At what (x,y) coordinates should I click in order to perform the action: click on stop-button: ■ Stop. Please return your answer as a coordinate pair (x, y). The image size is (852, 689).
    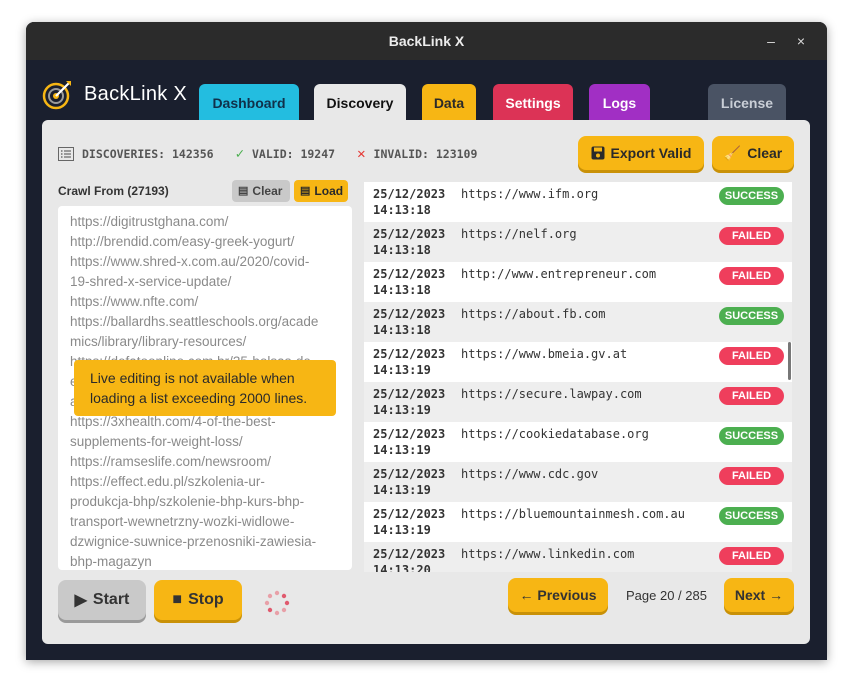
    Looking at the image, I should click on (198, 600).